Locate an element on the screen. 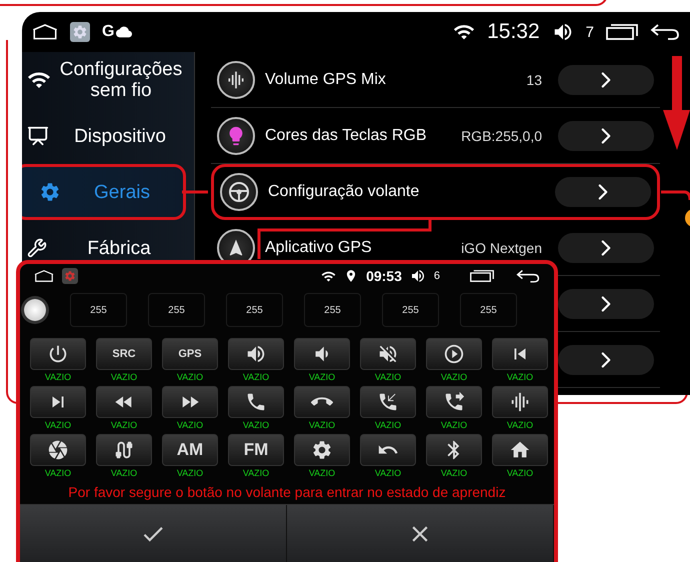  setting-label: Cores das Teclas RGB is located at coordinates (346, 135).